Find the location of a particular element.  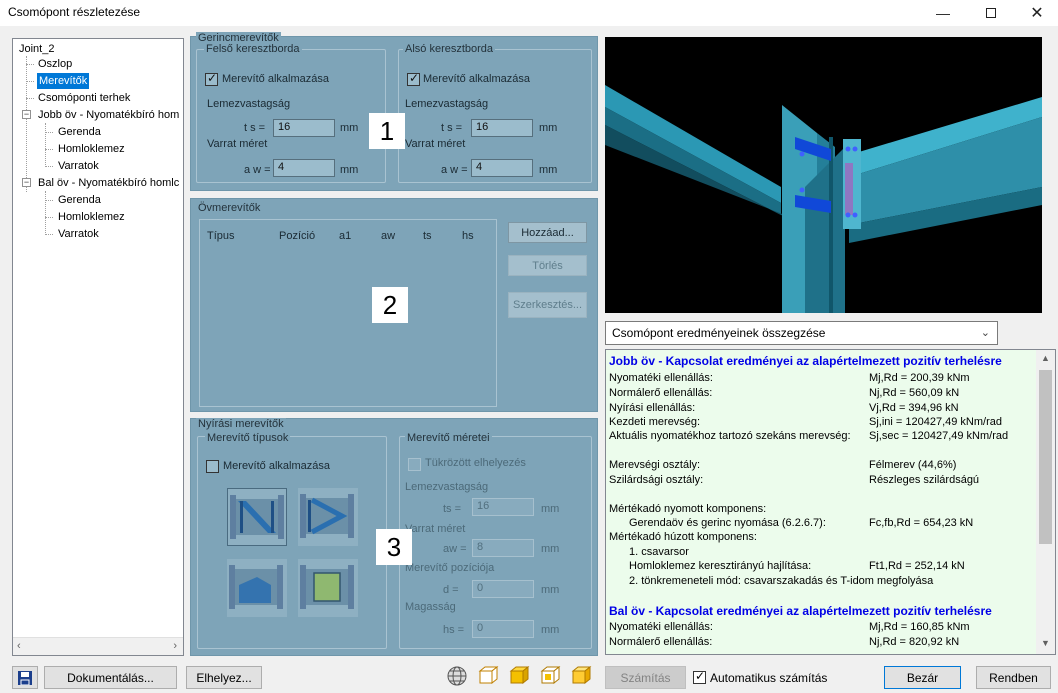

result-value: Mj,Rd = 200,39 kNm is located at coordinates (919, 378).